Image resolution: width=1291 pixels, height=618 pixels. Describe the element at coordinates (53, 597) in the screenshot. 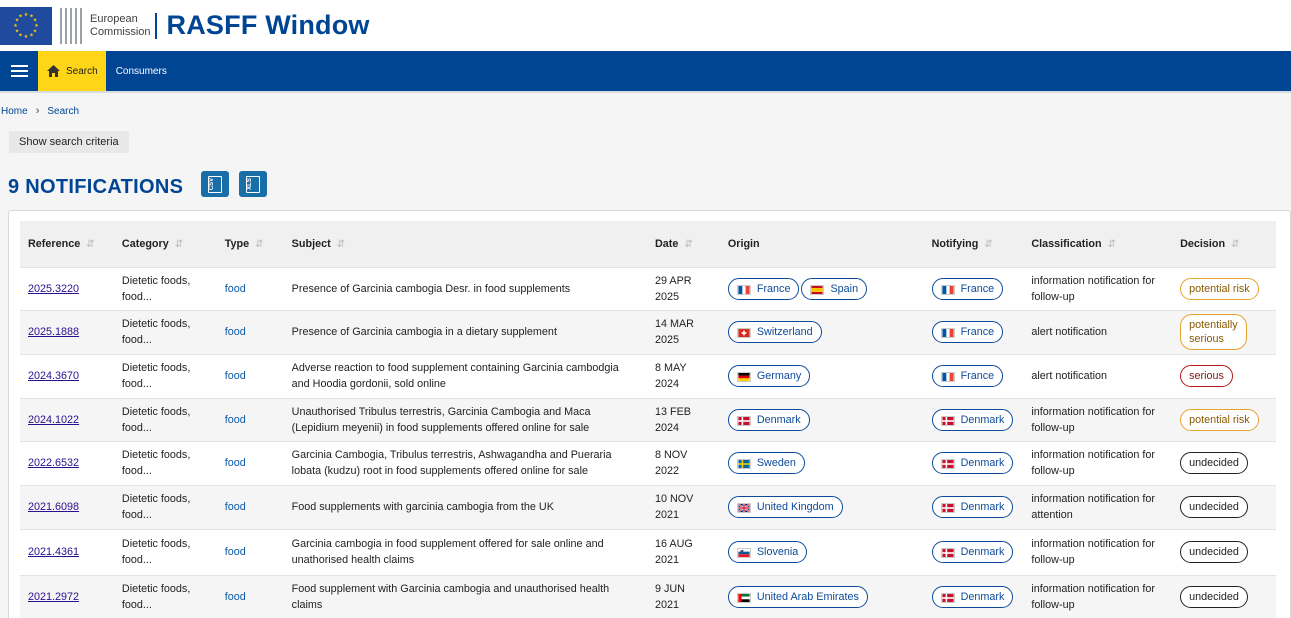

I see `reference-link: 2021.2972` at that location.